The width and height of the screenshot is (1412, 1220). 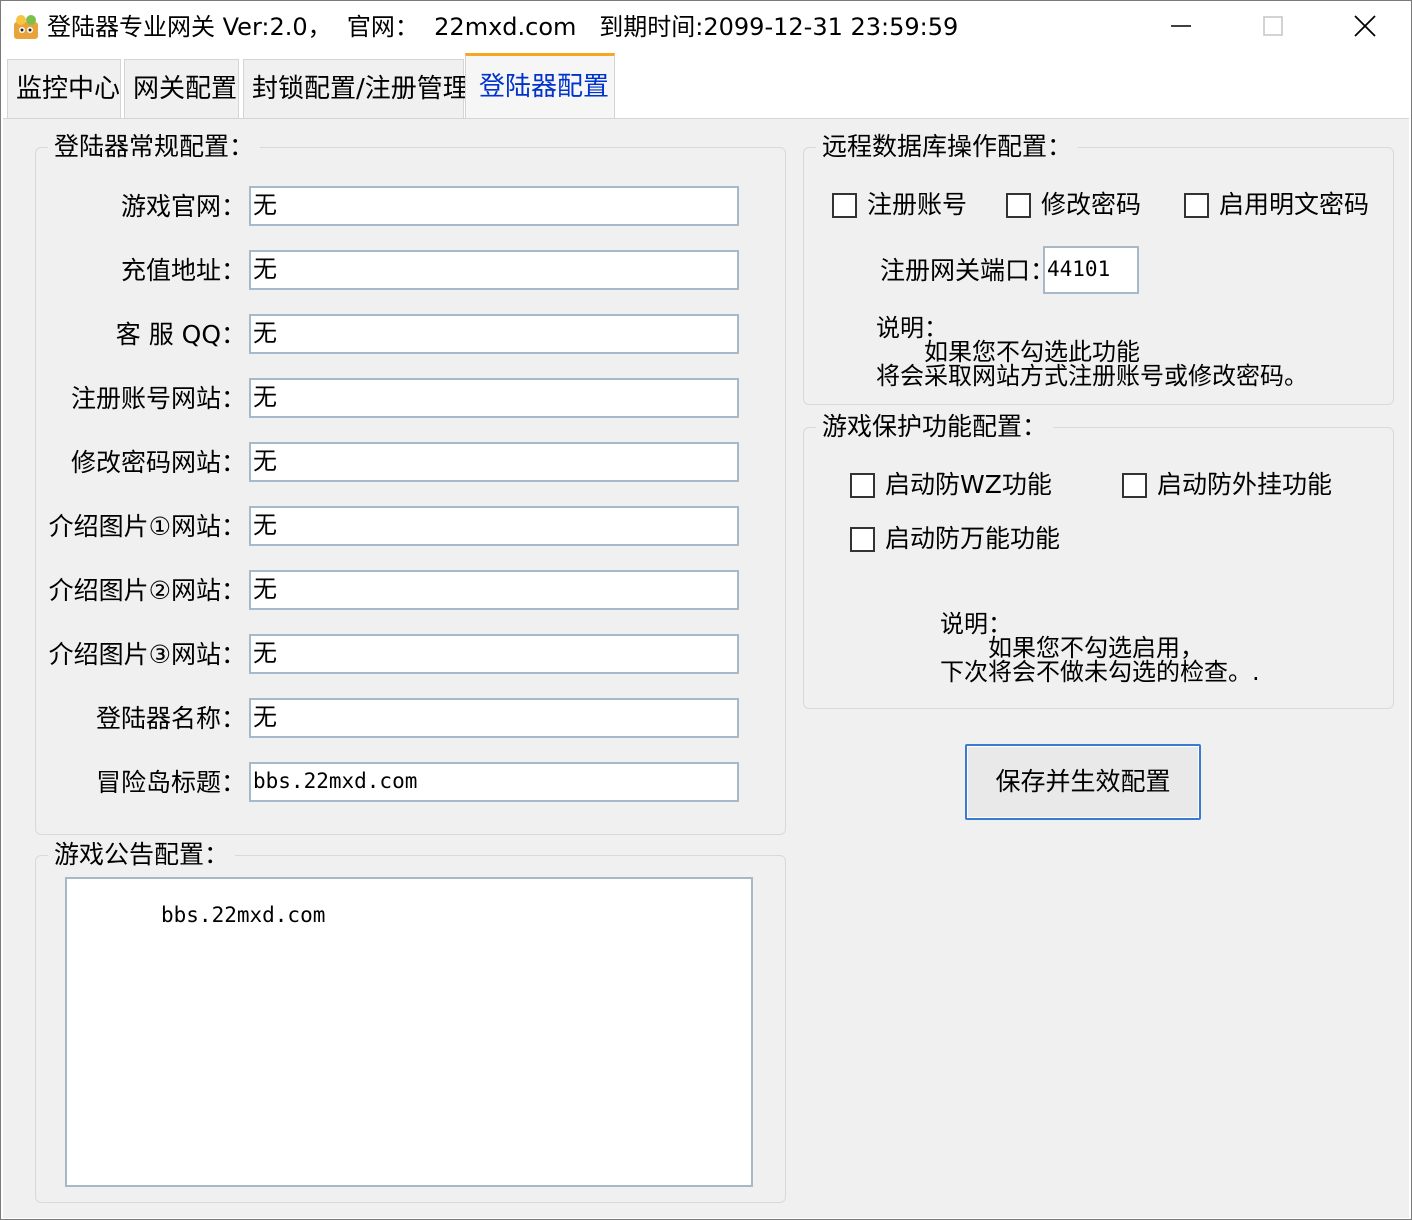 I want to click on checkbox-label: 启动防外挂功能, so click(x=1245, y=484).